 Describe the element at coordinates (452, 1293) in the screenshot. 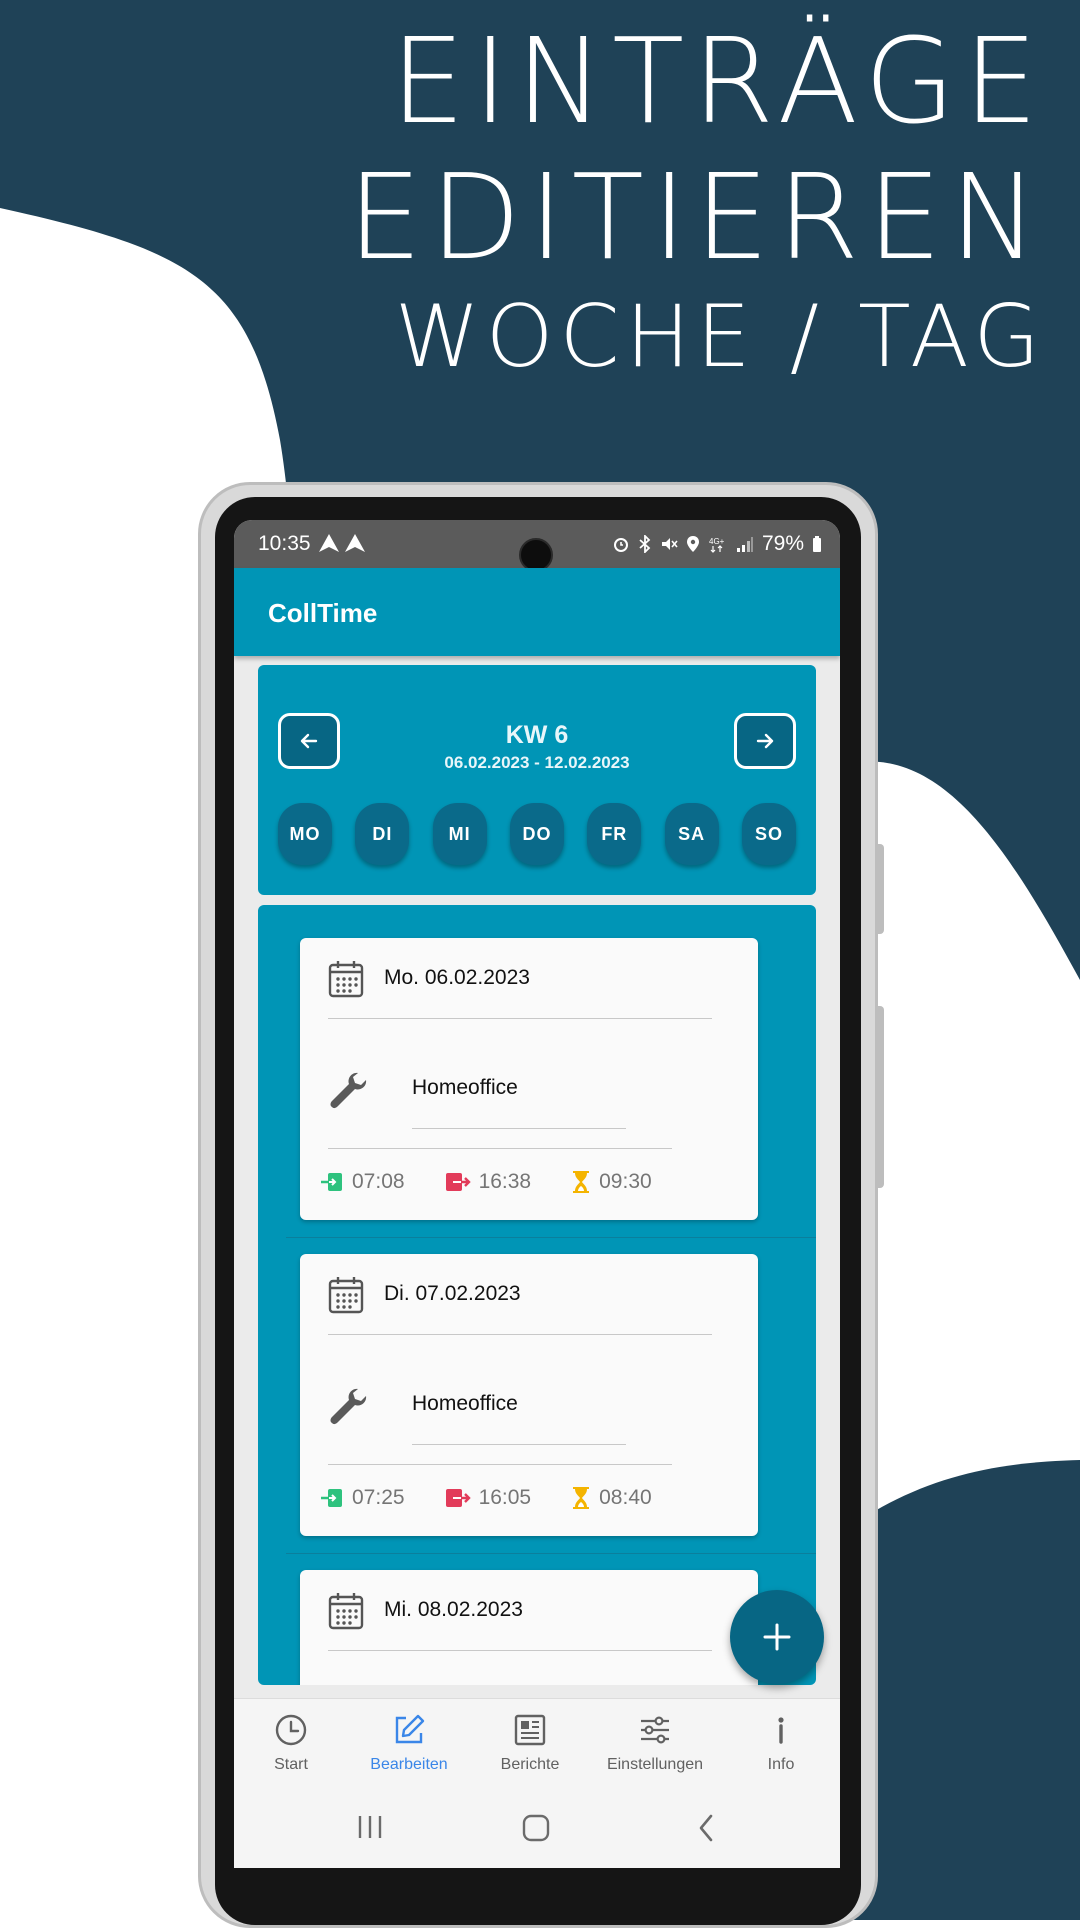

I see `entry-date: Di. 07.02.2023` at that location.